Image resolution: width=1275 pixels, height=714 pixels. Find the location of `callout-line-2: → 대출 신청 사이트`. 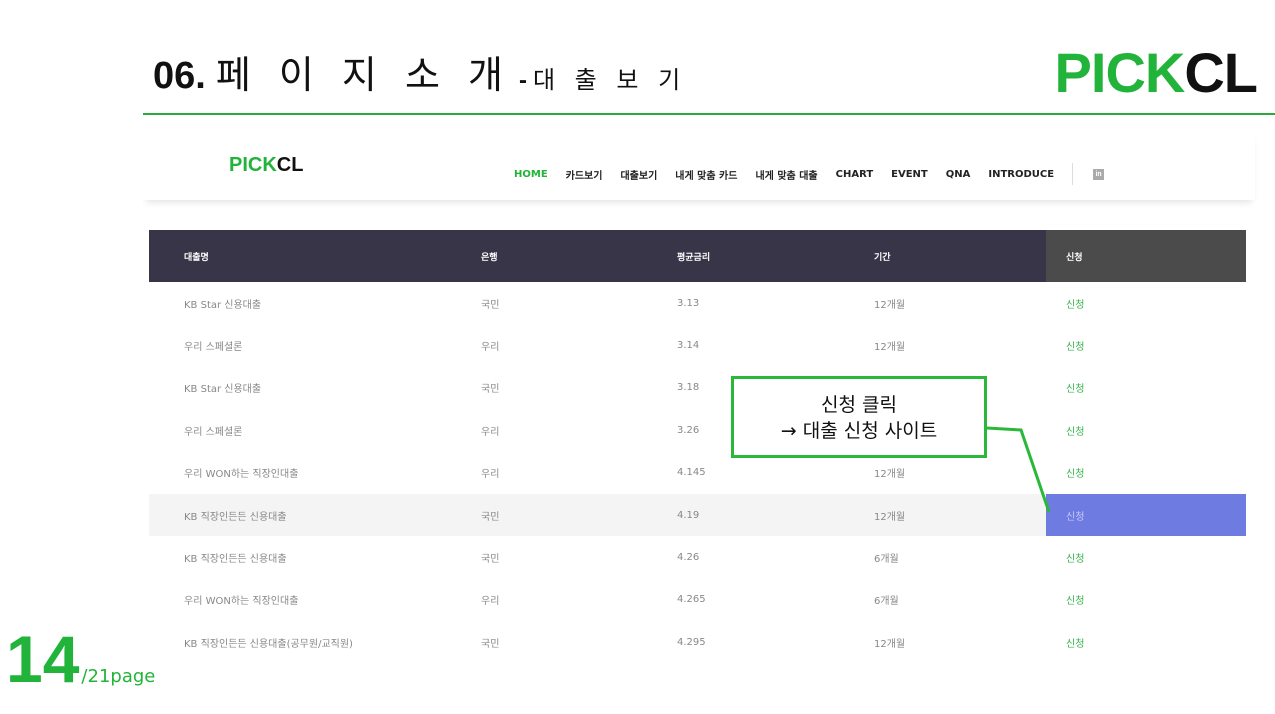

callout-line-2: → 대출 신청 사이트 is located at coordinates (859, 431).